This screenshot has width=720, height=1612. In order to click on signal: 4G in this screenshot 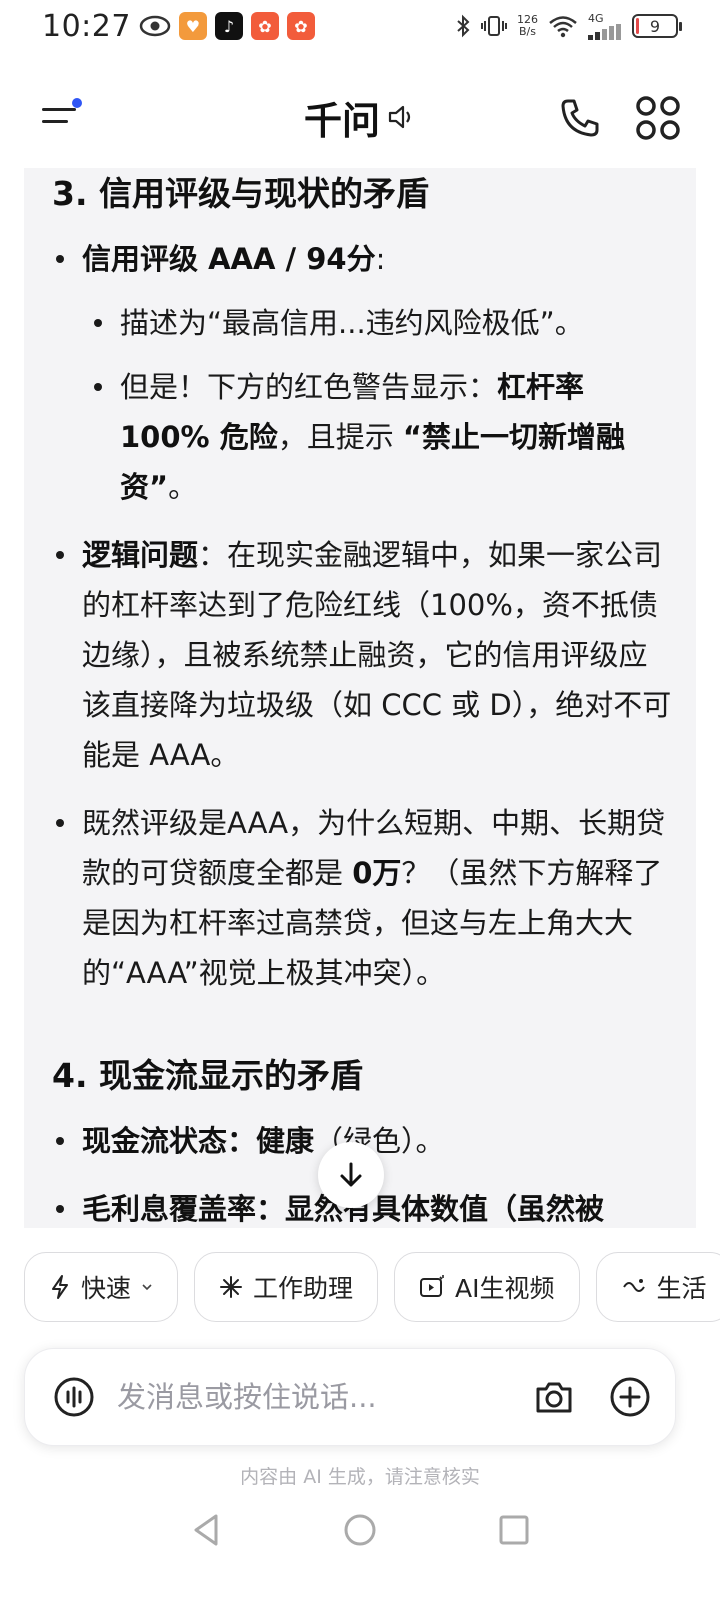, I will do `click(605, 26)`.